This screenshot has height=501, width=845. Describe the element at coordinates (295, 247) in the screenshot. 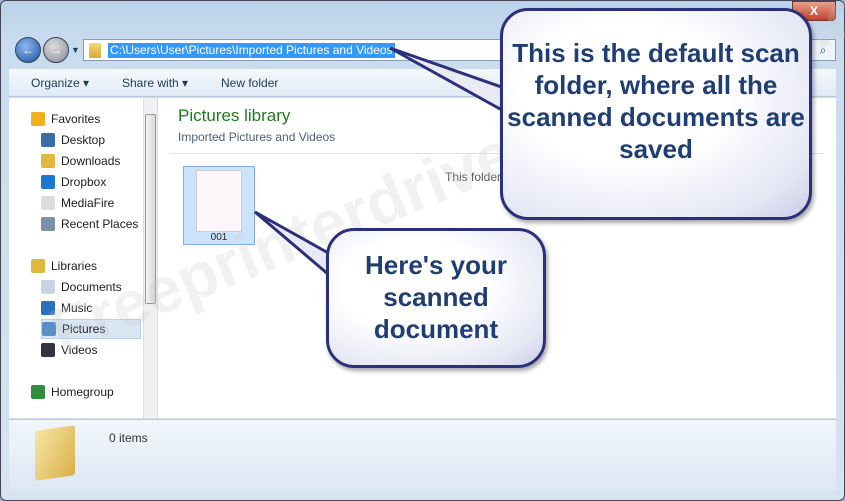

I see `callout-tail-scanned-document` at that location.